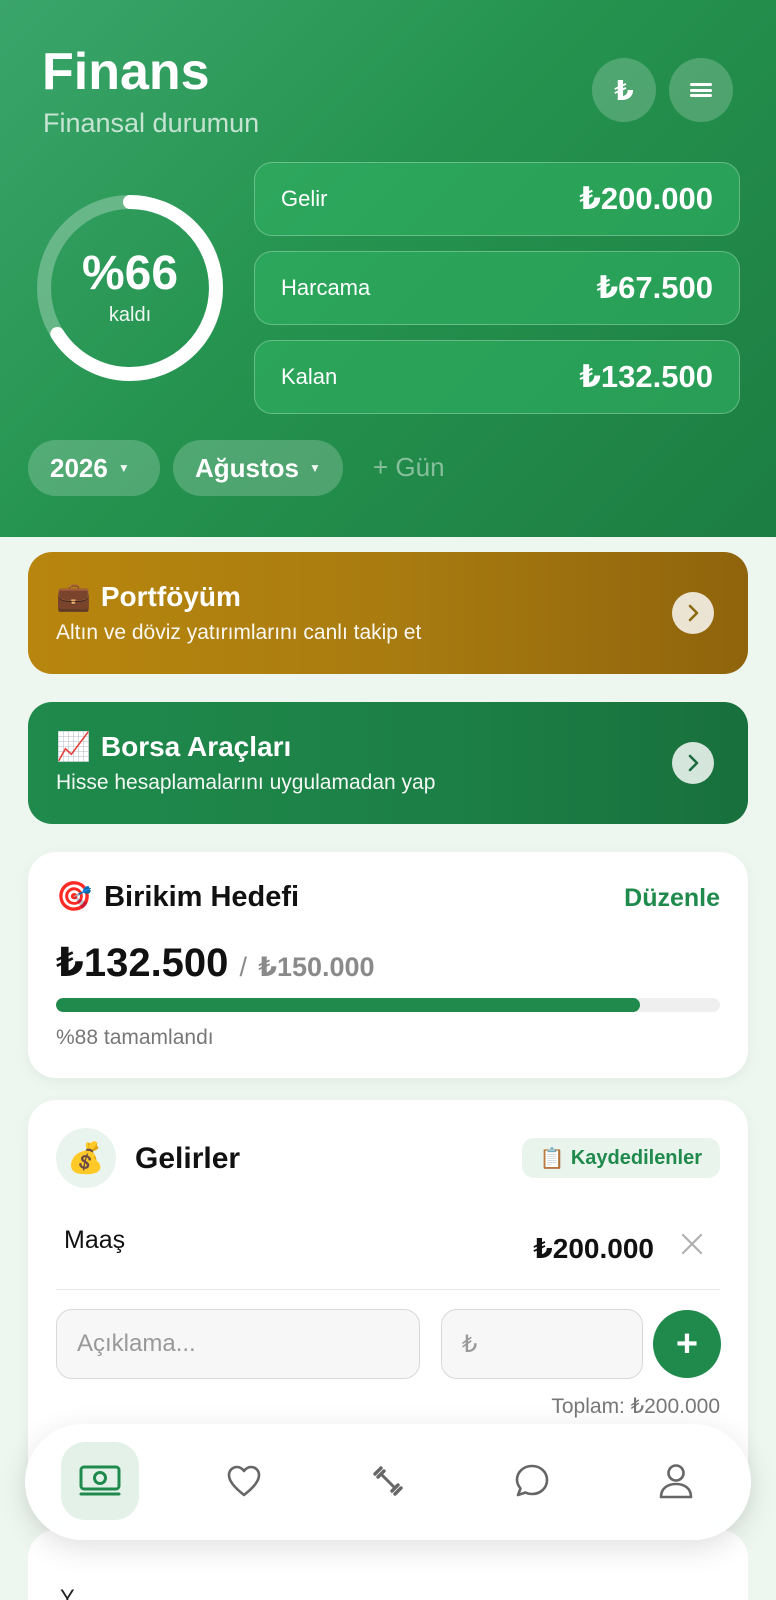  I want to click on money-bag-icon: 💰, so click(86, 1158).